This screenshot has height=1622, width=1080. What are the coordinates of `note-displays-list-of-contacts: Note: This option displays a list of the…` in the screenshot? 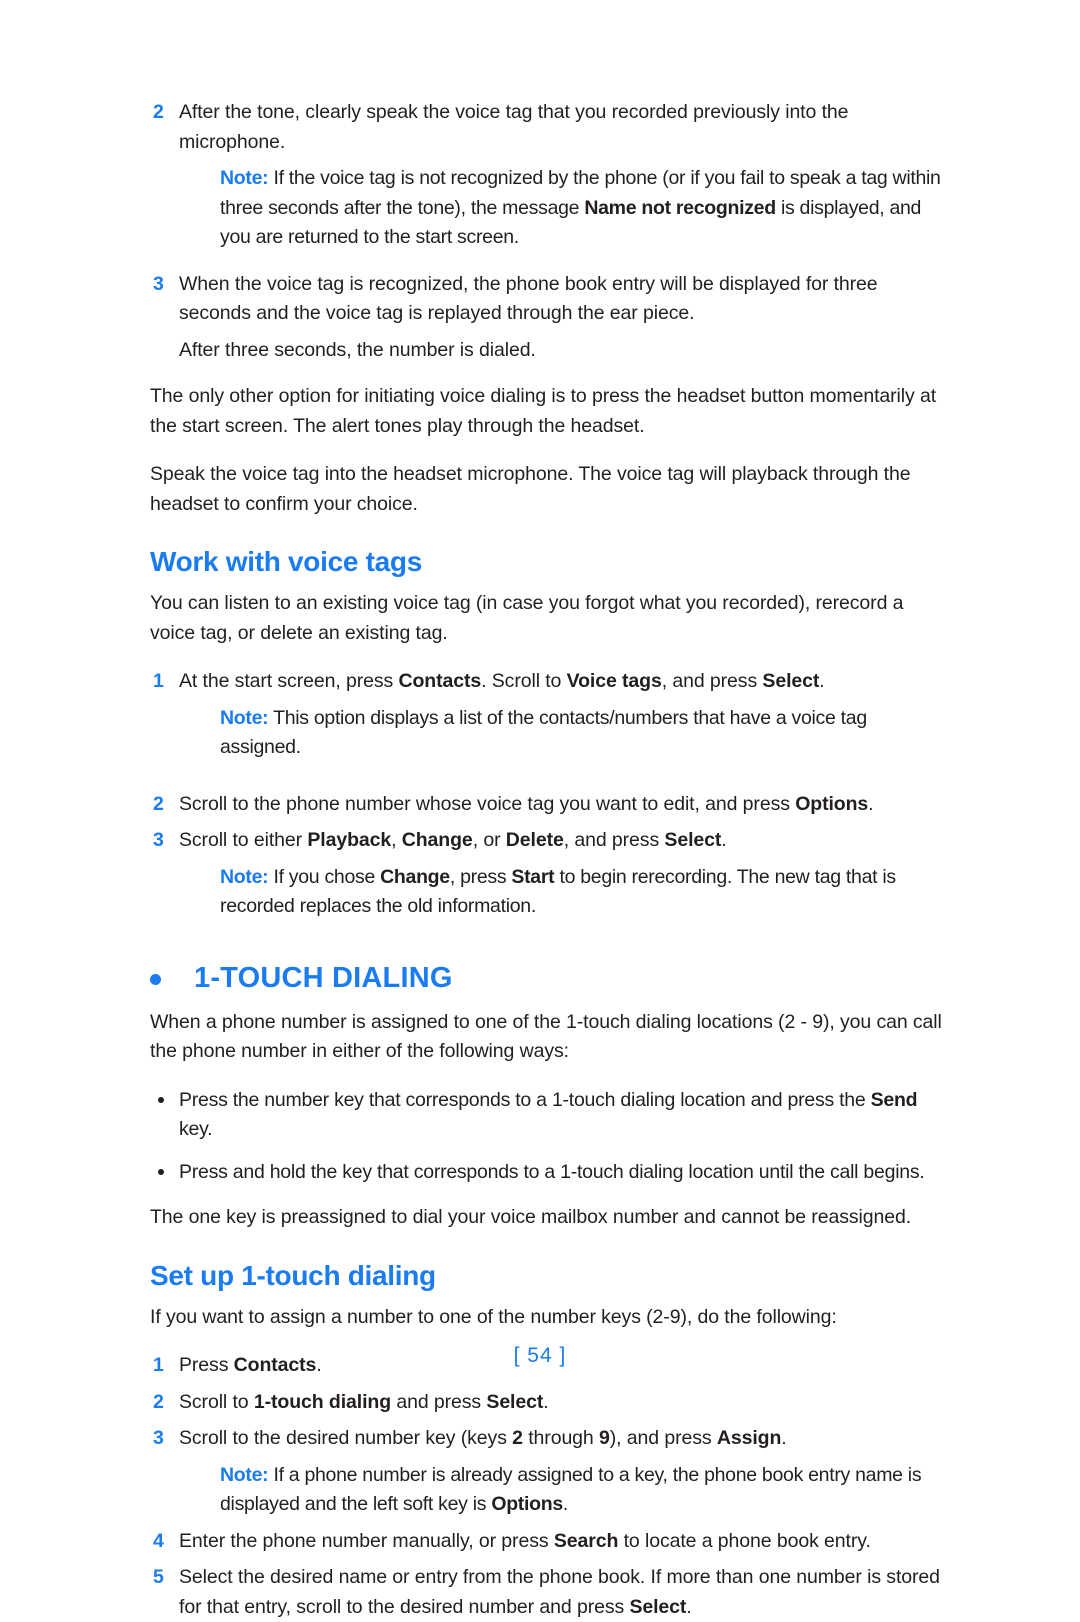 It's located at (550, 733).